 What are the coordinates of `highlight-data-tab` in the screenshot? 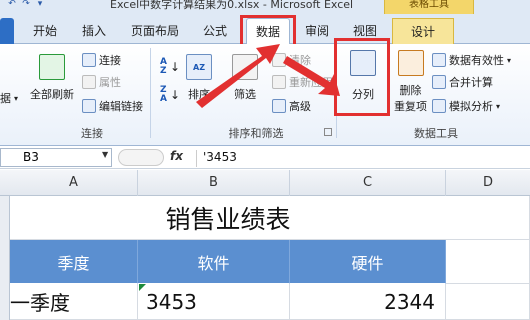 It's located at (268, 31).